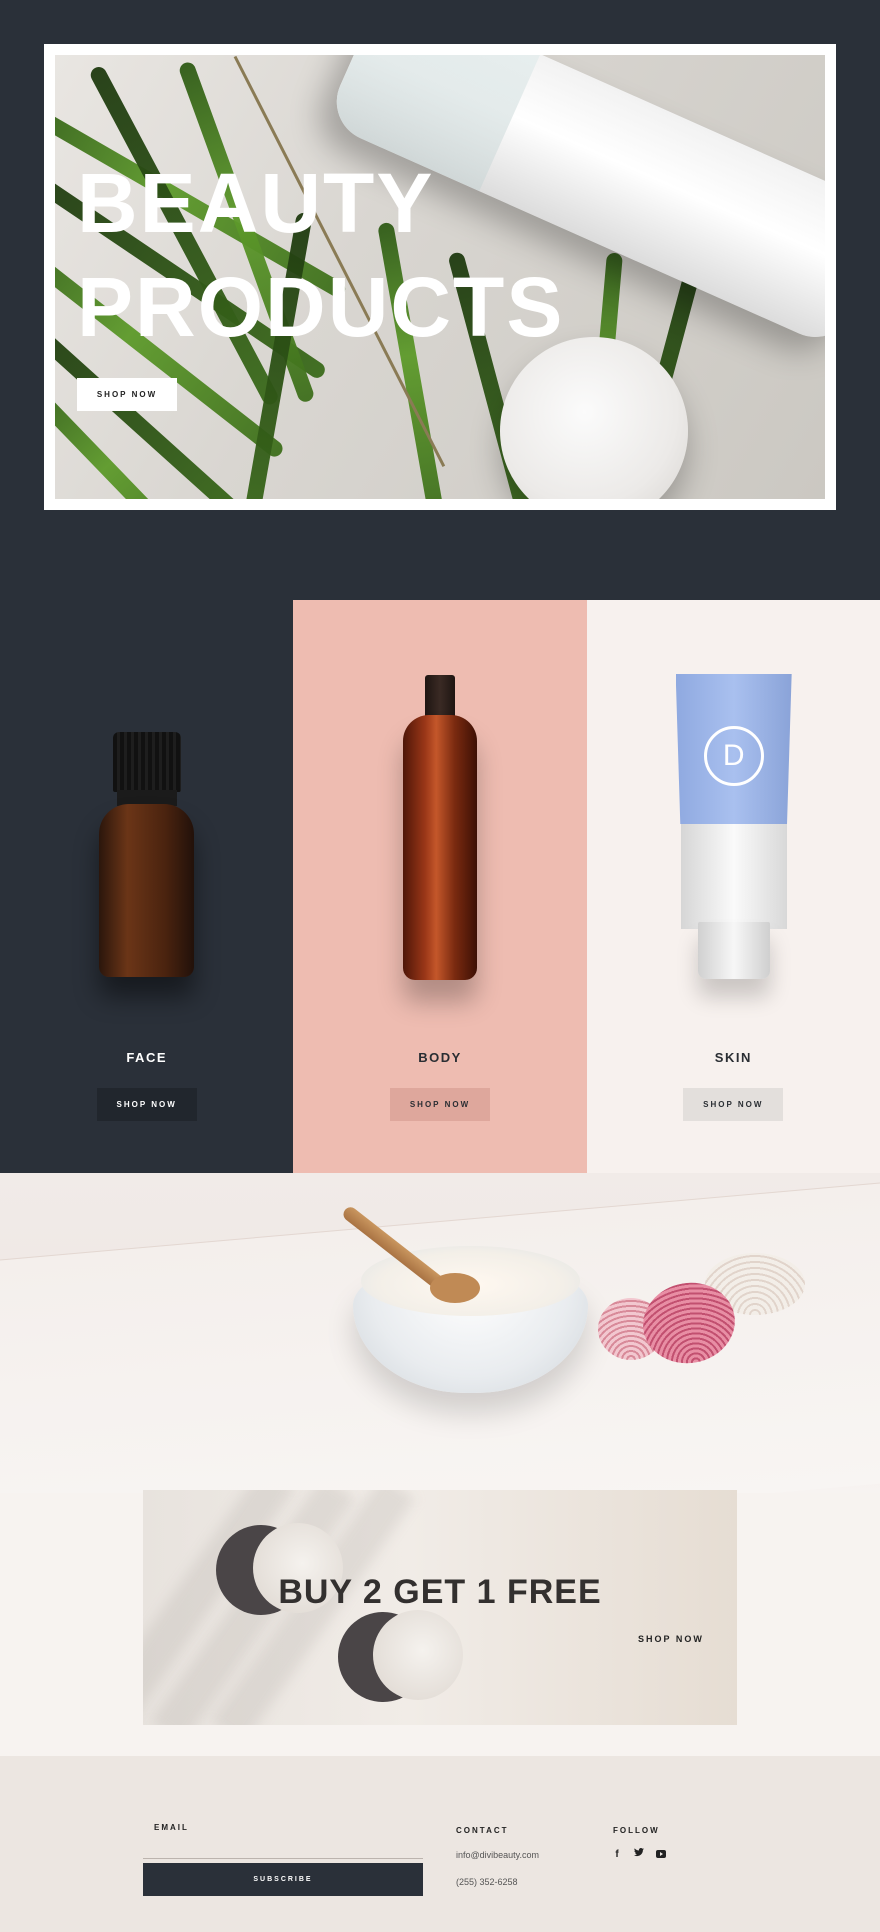 The height and width of the screenshot is (1932, 880). I want to click on email-field, so click(283, 1847).